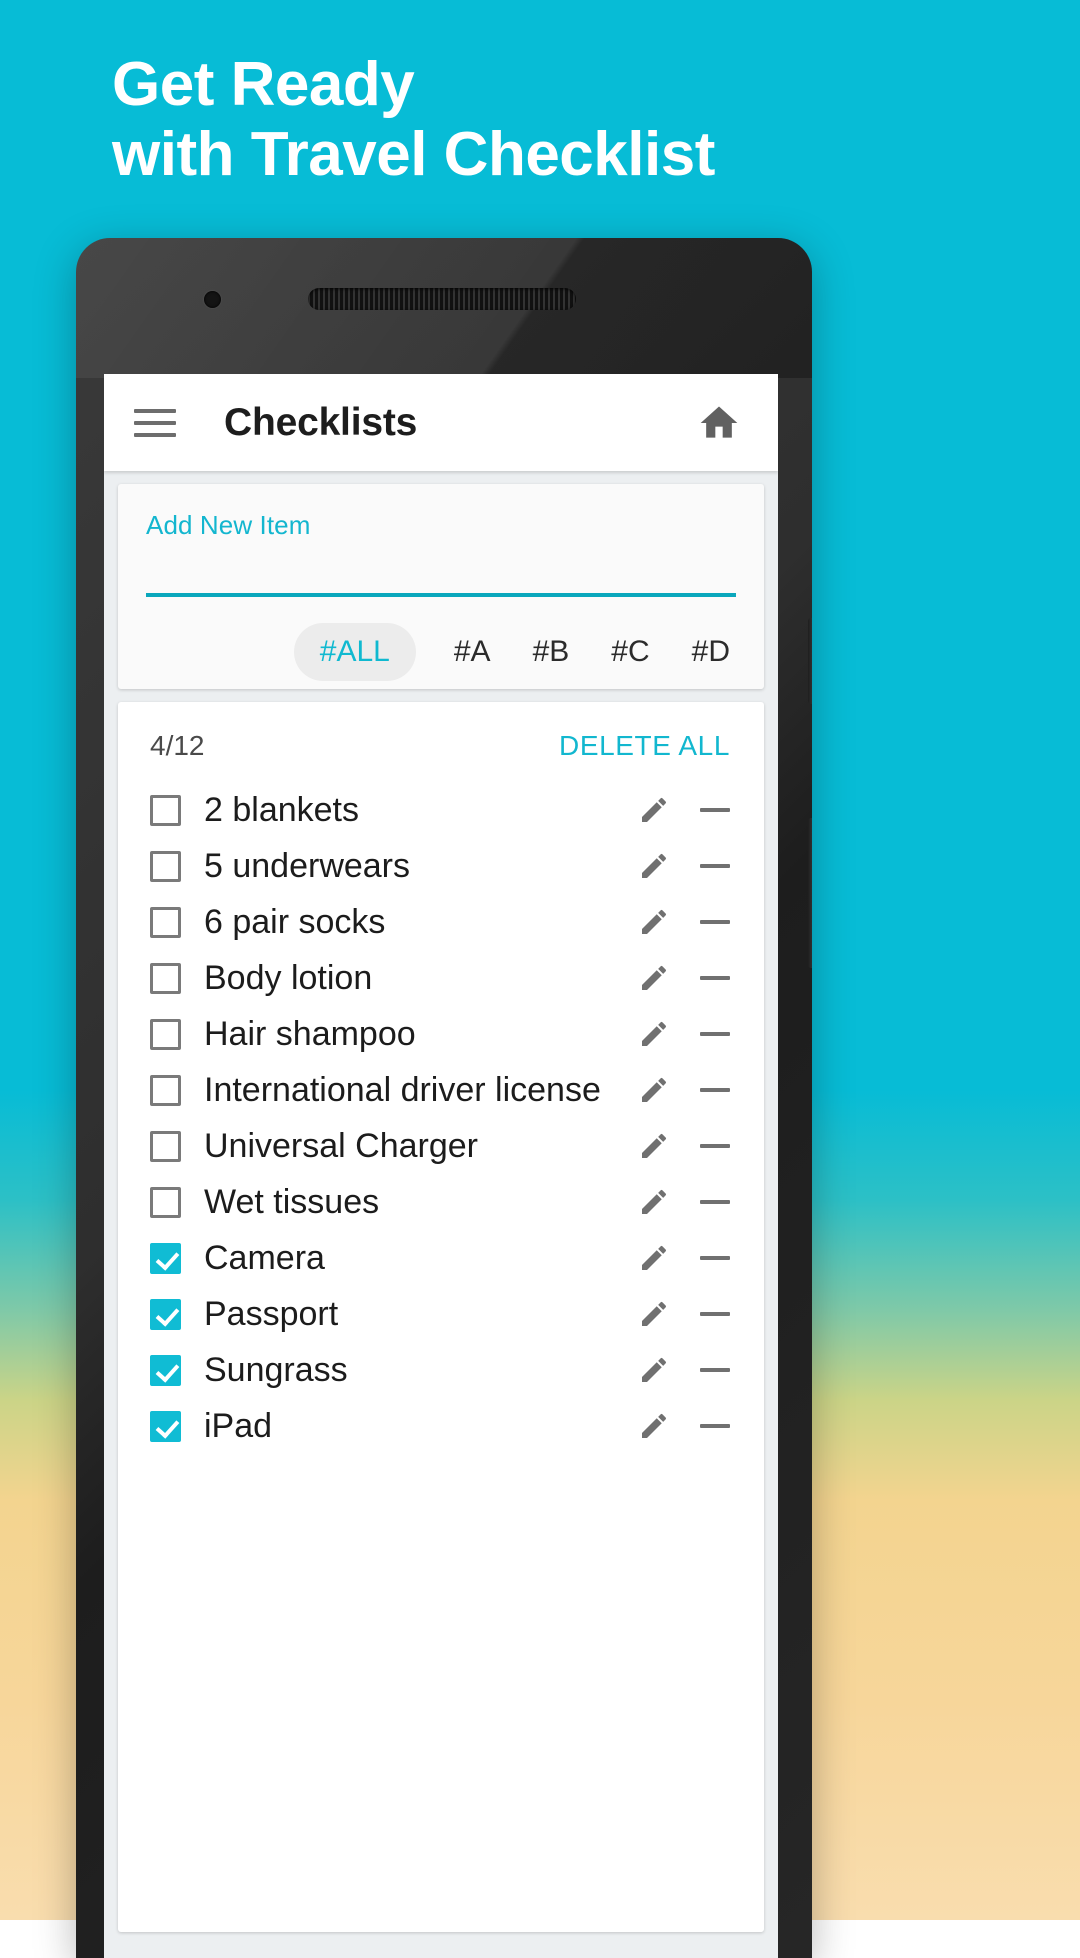  What do you see at coordinates (711, 652) in the screenshot?
I see `filter-chip-d: #D` at bounding box center [711, 652].